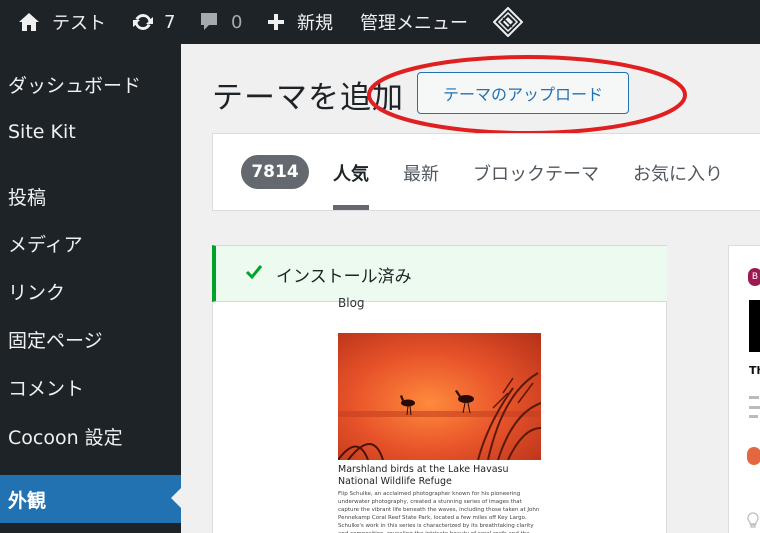 The image size is (760, 533). I want to click on sidebar-item-label: ダッシュボード, so click(75, 85).